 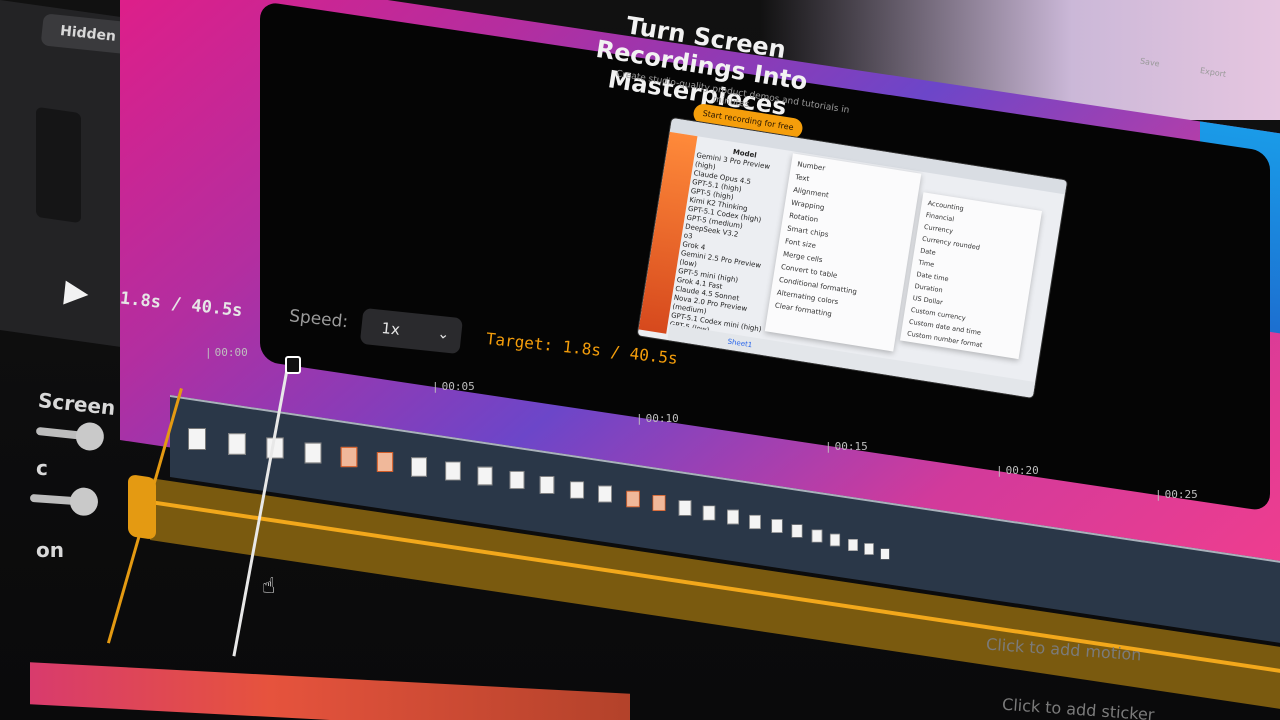 I want to click on track-label-mic: c, so click(x=42, y=468).